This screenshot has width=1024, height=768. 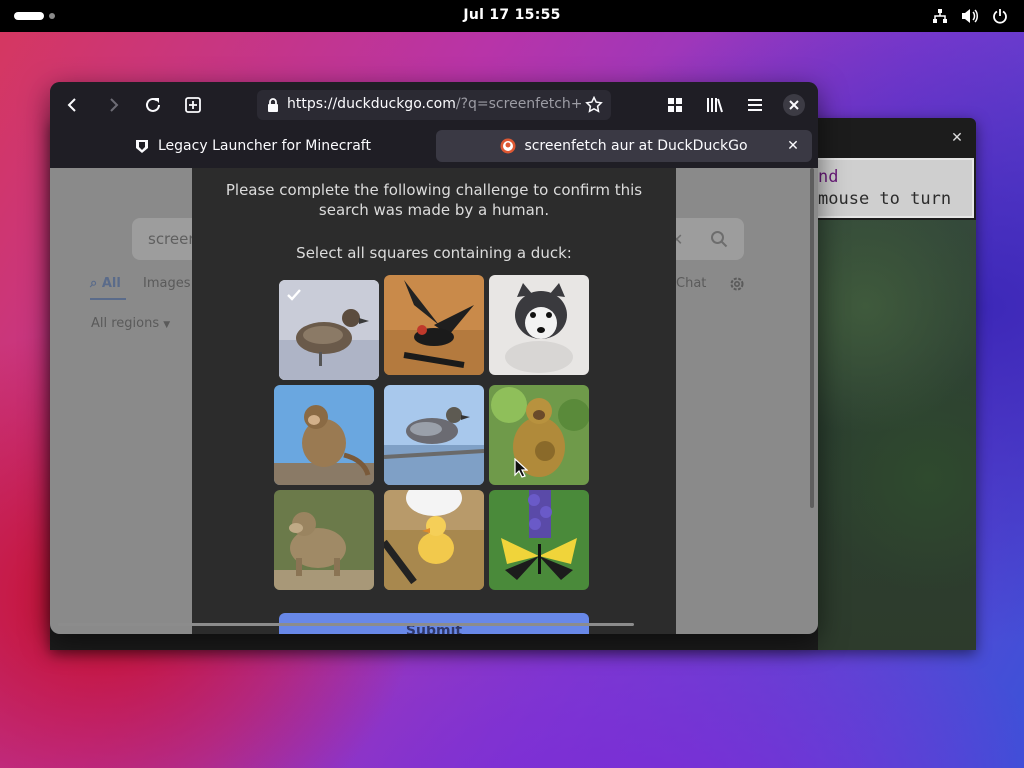 I want to click on clock: Jul 17 15:55, so click(x=512, y=15).